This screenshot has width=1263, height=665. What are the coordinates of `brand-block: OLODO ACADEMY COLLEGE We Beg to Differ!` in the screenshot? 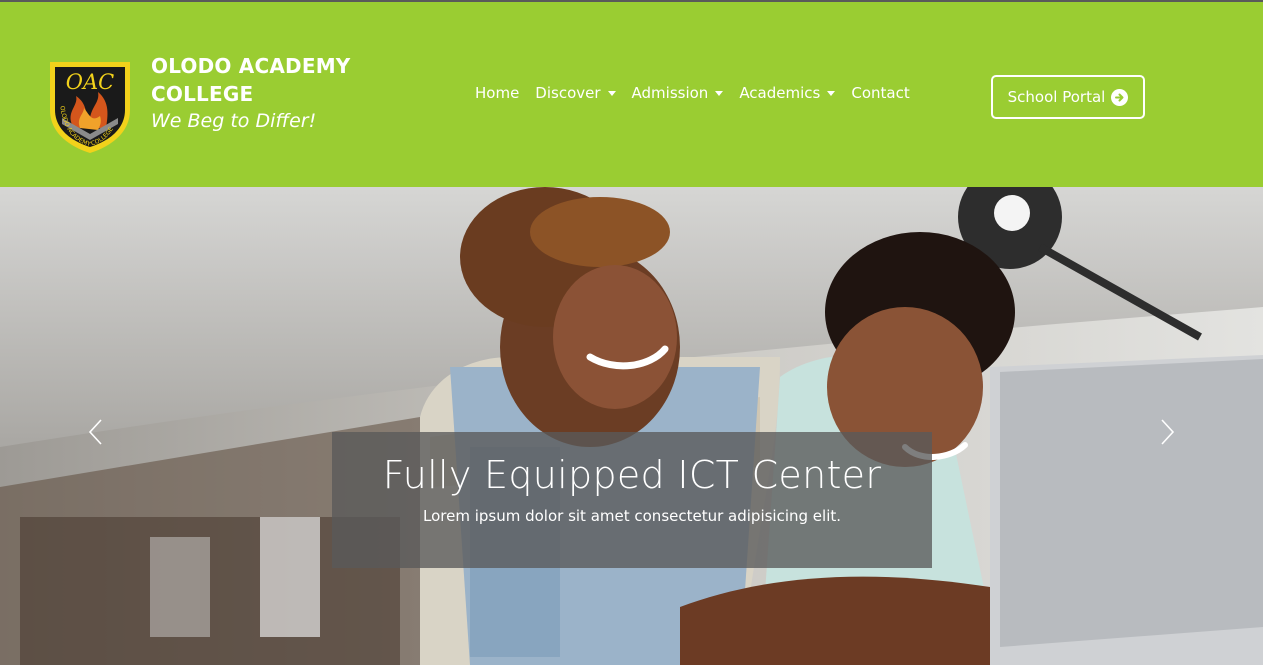 It's located at (271, 93).